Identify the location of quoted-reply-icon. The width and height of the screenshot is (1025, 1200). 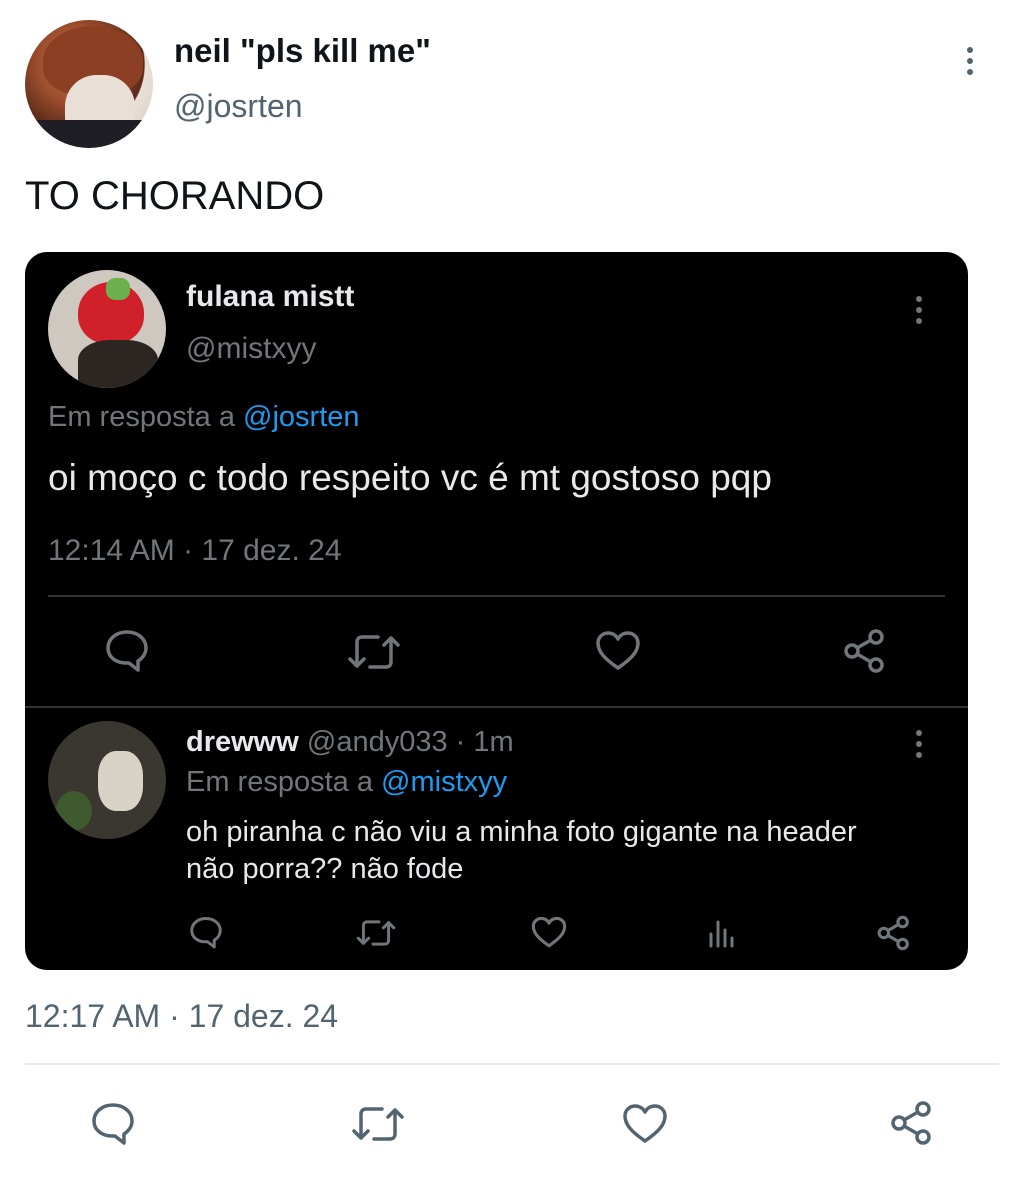
(127, 650).